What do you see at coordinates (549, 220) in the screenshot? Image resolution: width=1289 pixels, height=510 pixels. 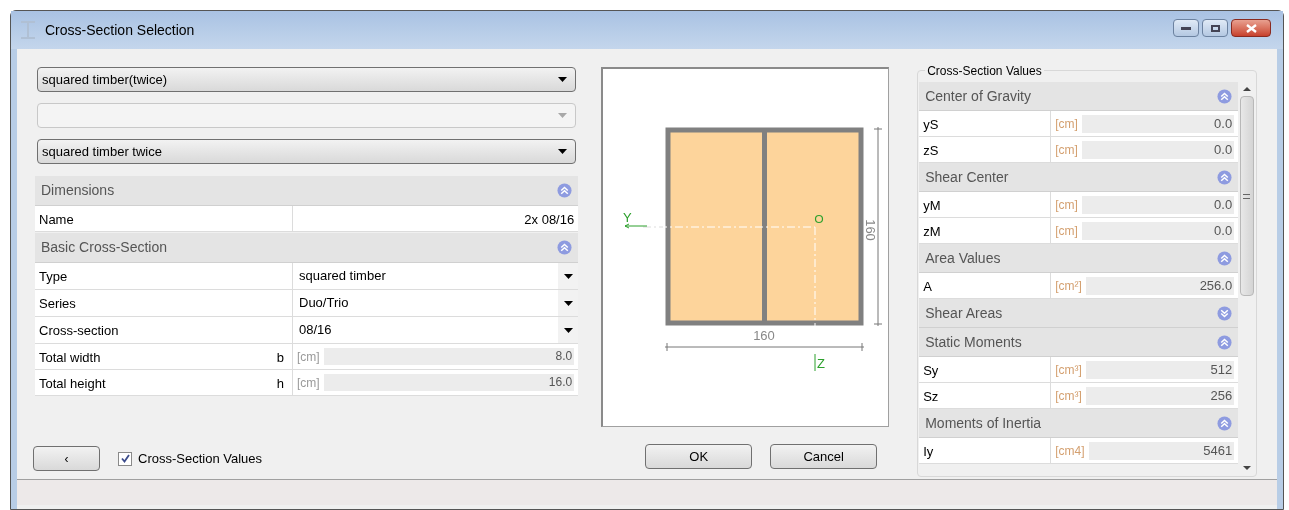 I see `name-value: 2x 08/16` at bounding box center [549, 220].